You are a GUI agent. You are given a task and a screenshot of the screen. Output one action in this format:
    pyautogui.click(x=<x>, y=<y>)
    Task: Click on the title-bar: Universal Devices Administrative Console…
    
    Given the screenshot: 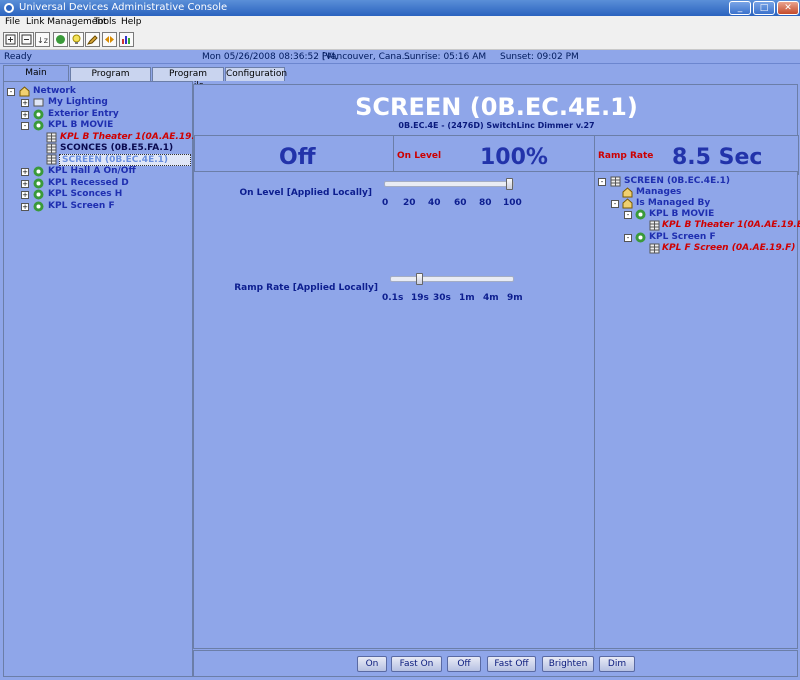 What is the action you would take?
    pyautogui.click(x=400, y=8)
    